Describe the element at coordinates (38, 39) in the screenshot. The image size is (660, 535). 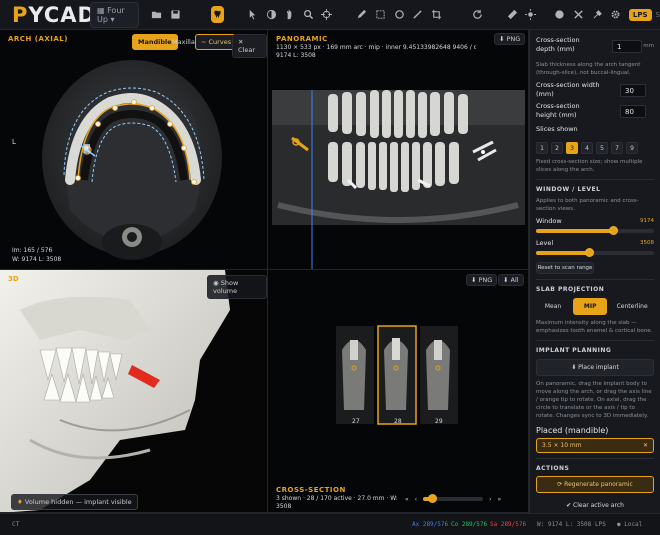
I see `axial-title: ARCH (AXIAL)` at that location.